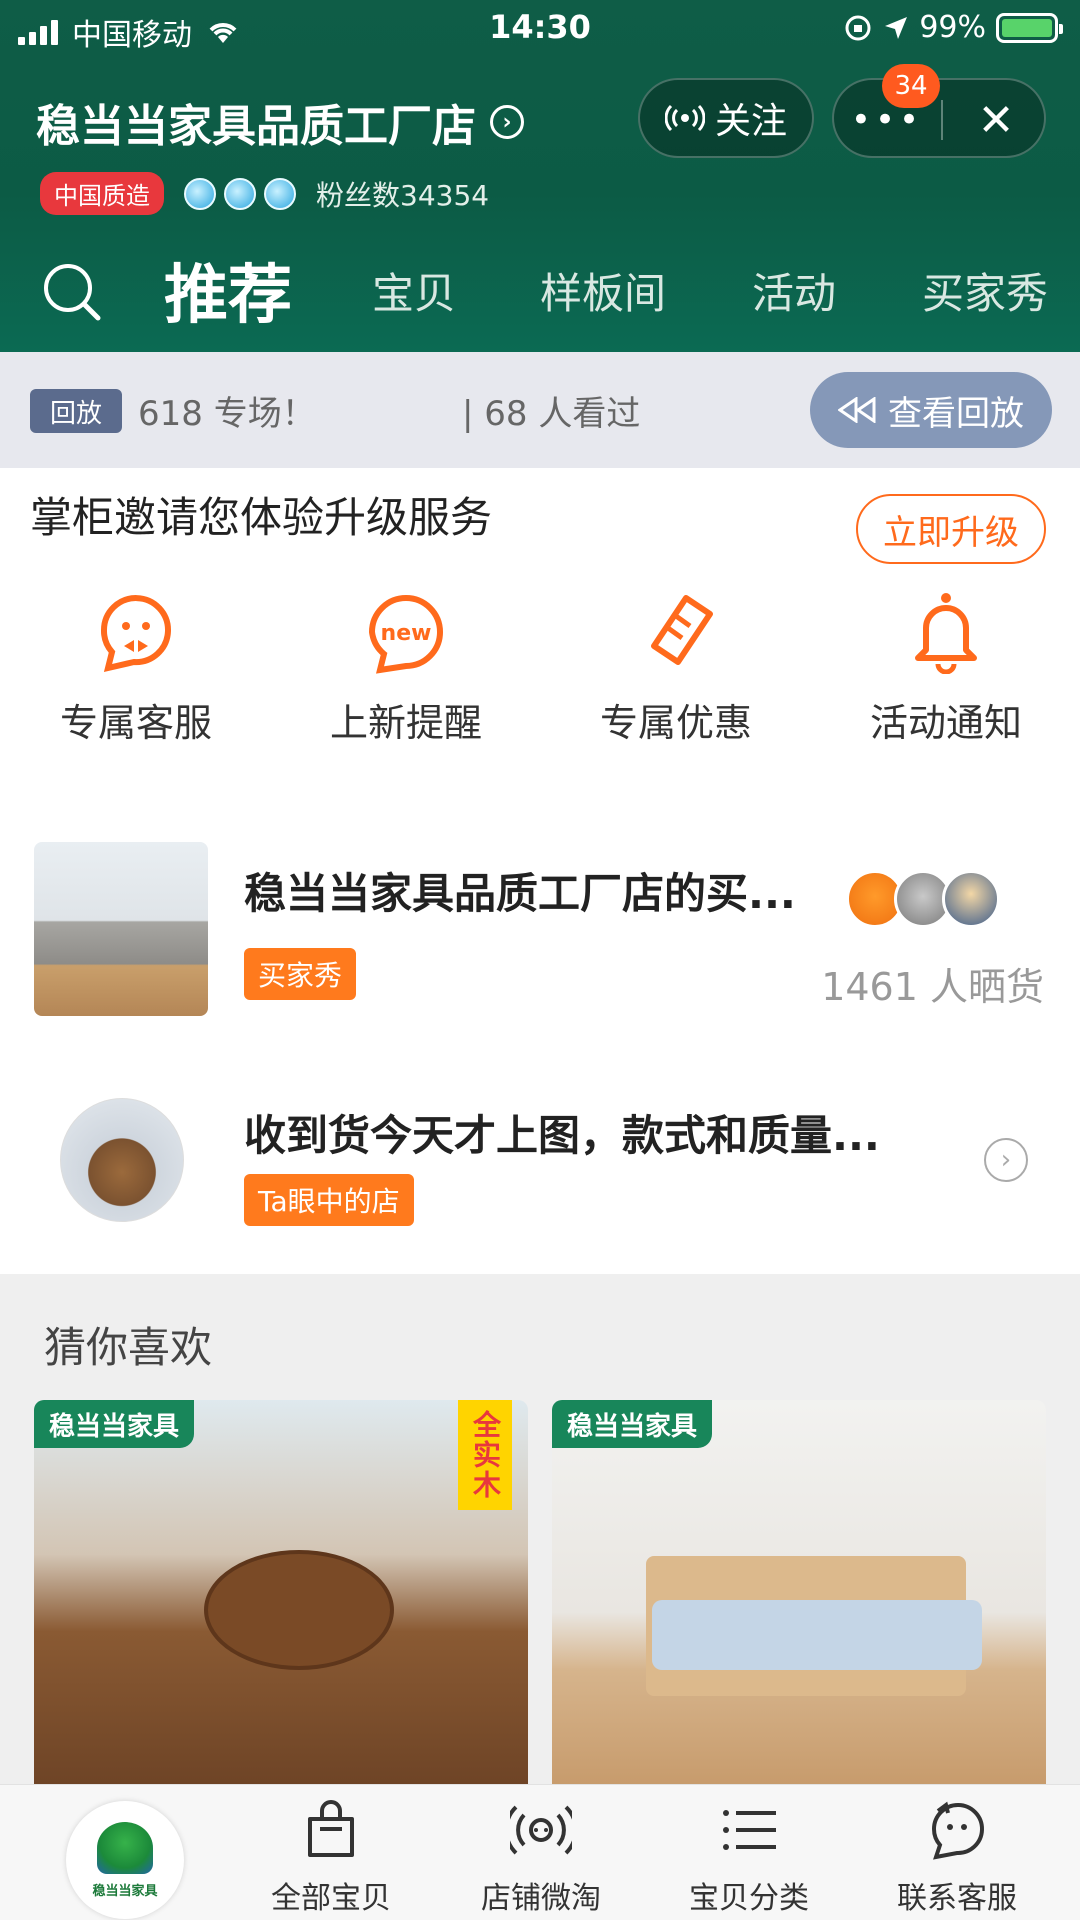 Image resolution: width=1080 pixels, height=1920 pixels. I want to click on avatar, so click(971, 899).